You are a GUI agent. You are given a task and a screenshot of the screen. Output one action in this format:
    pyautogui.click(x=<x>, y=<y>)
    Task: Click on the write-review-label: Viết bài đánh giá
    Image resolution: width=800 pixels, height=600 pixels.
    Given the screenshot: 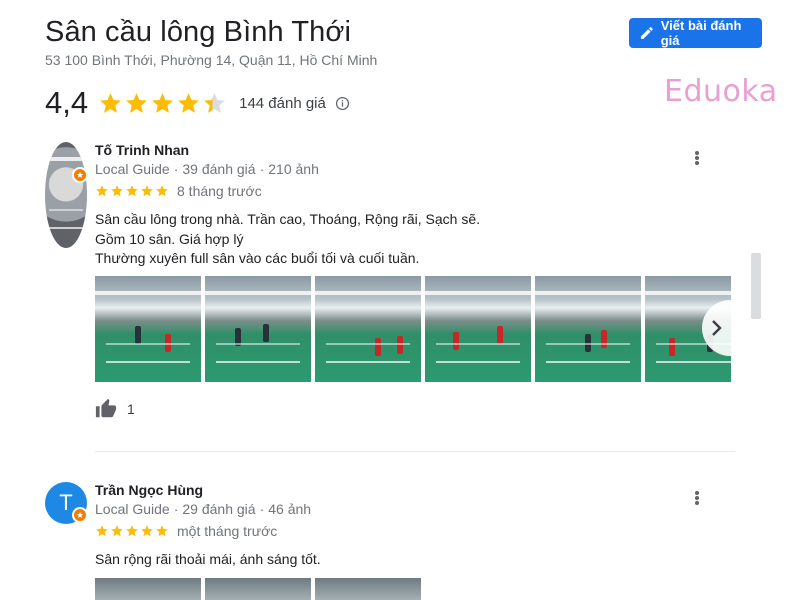 What is the action you would take?
    pyautogui.click(x=701, y=33)
    